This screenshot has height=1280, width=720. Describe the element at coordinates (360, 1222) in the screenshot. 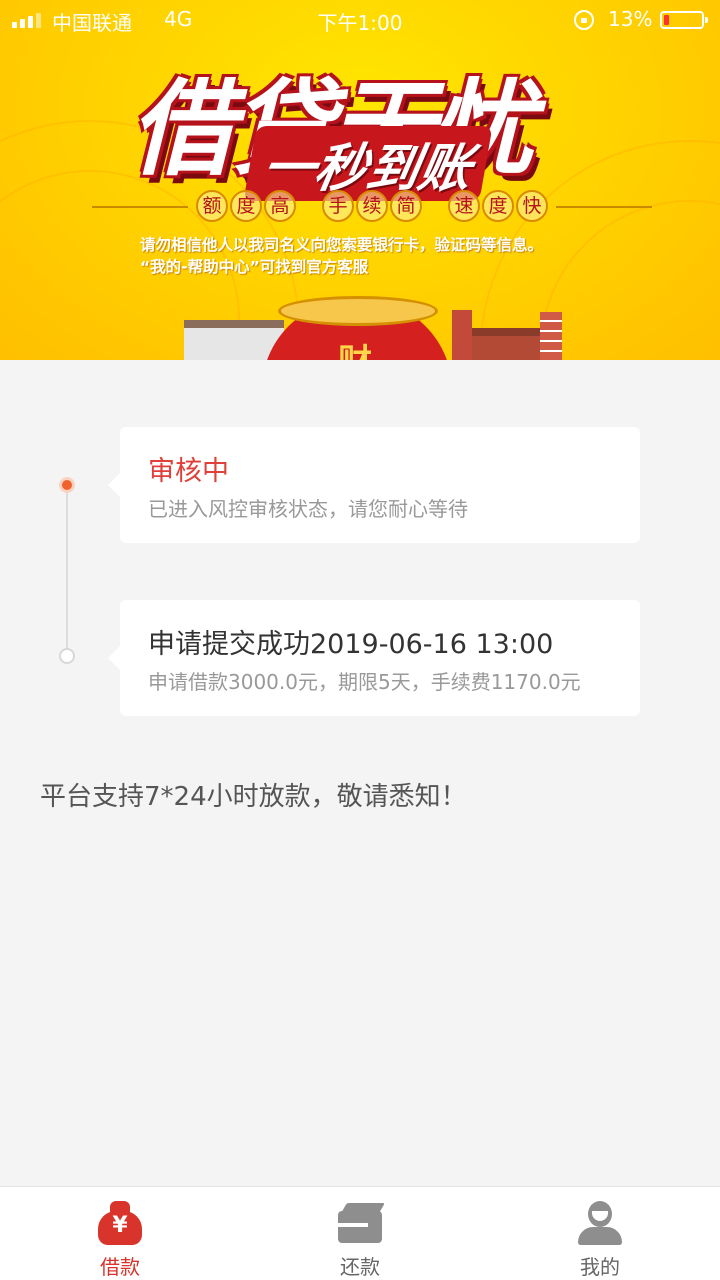

I see `card-icon` at that location.